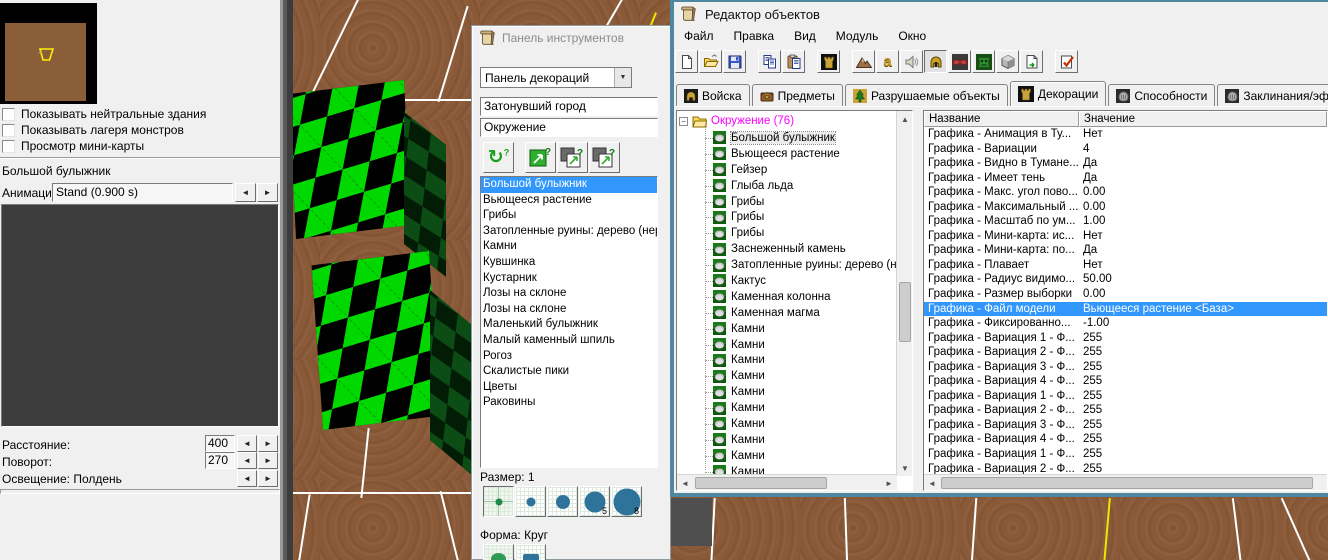  Describe the element at coordinates (713, 95) in the screenshot. I see `tab-Войска: Войска` at that location.